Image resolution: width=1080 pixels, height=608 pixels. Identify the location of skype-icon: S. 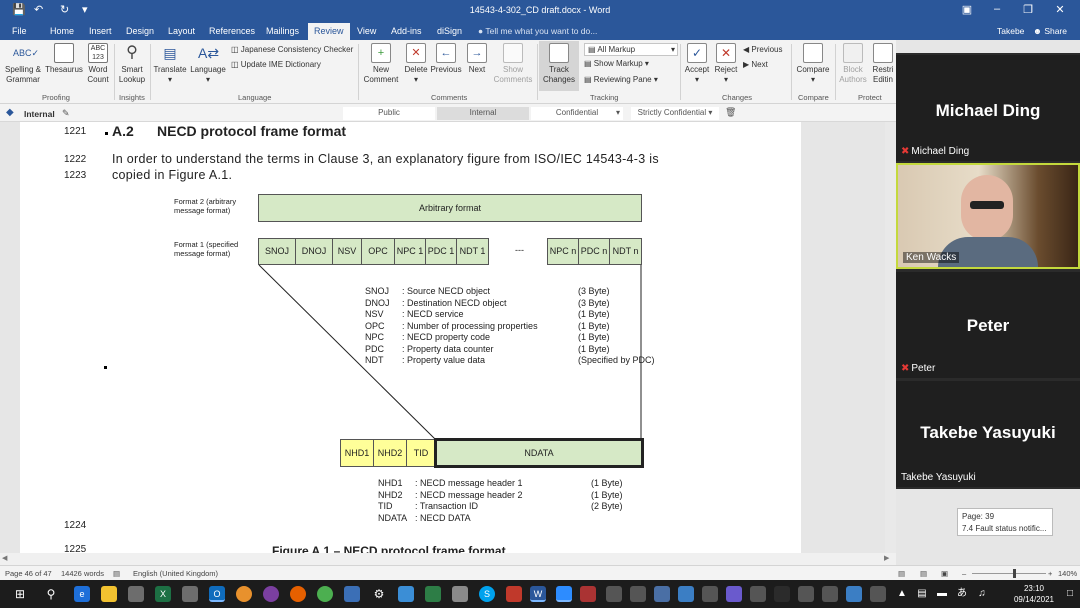
(487, 594).